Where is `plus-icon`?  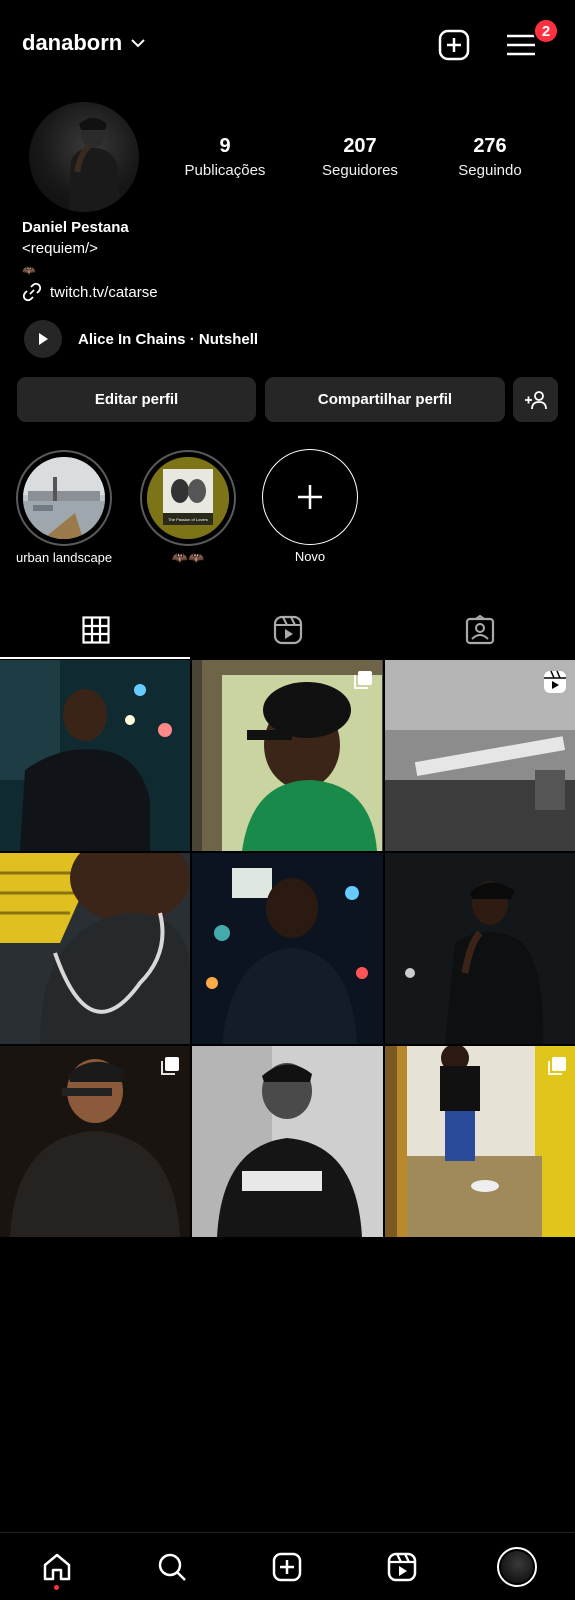
plus-icon is located at coordinates (310, 497).